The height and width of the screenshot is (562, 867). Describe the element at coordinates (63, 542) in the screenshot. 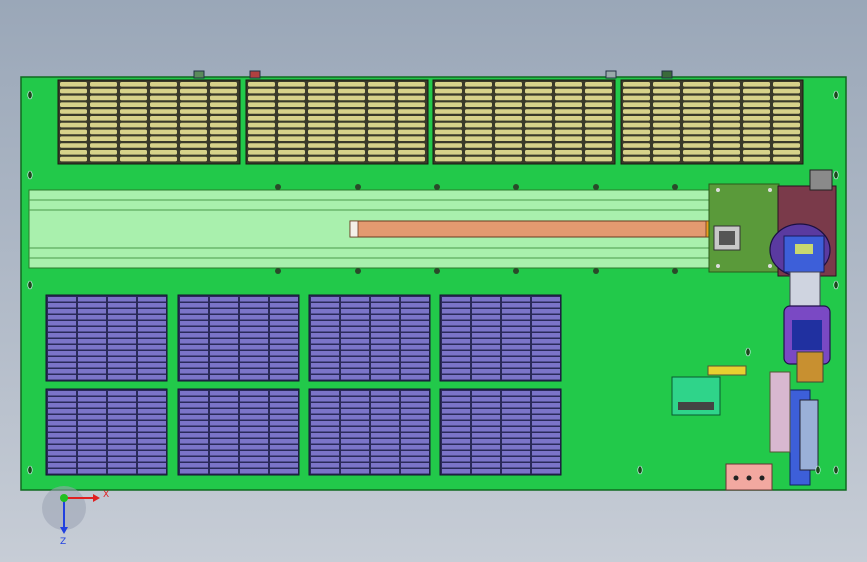

I see `axis-y-label: Z` at that location.